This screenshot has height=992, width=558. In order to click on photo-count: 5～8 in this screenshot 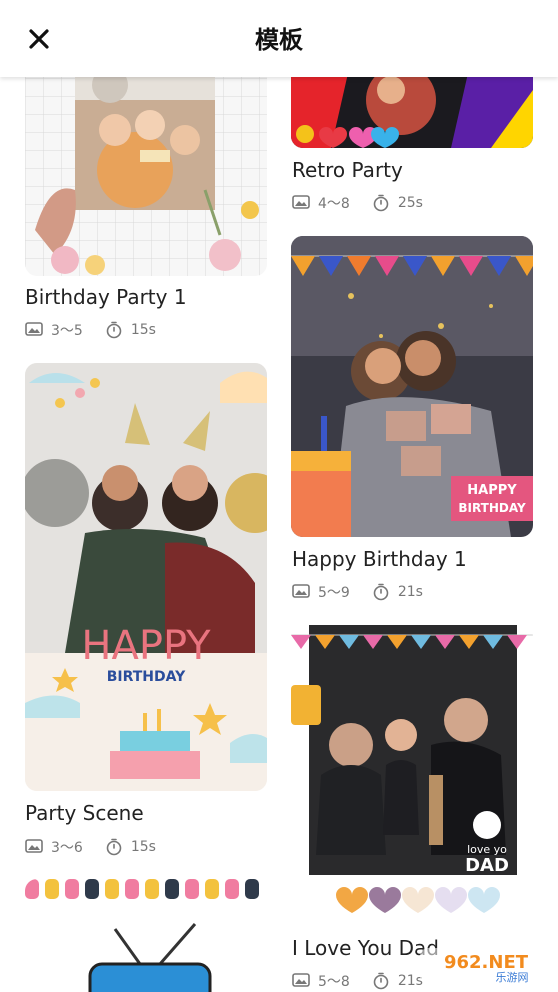, I will do `click(334, 982)`.